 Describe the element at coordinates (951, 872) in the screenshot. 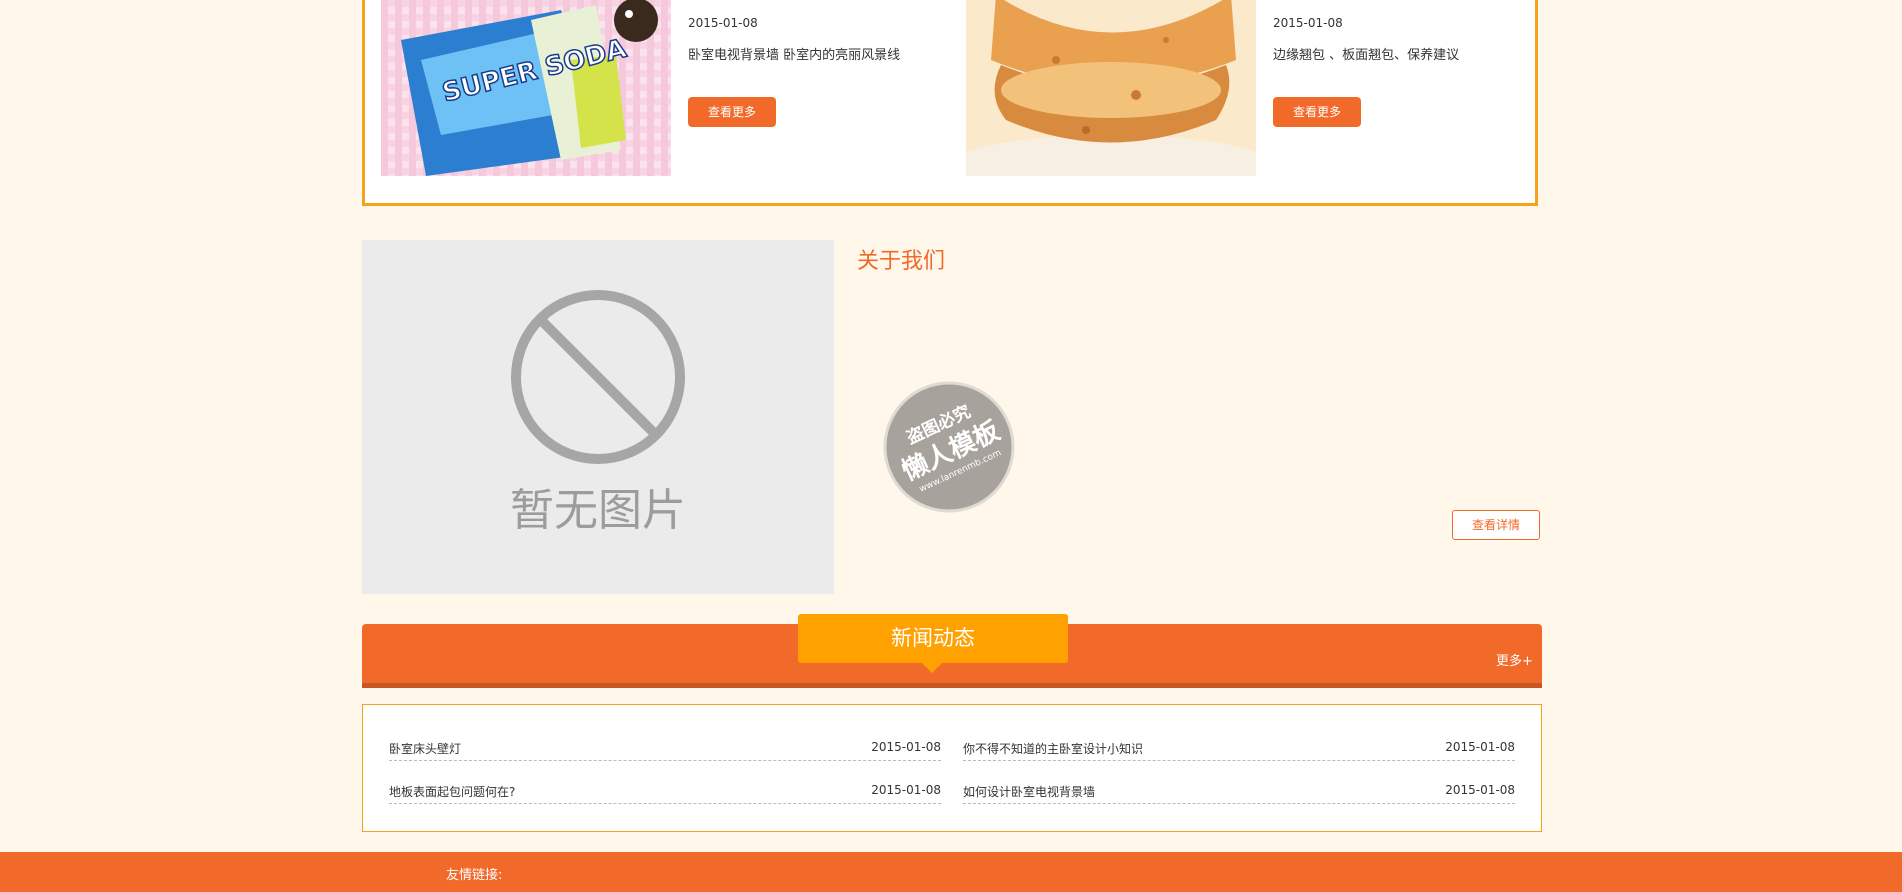

I see `footer: 友情链接:` at that location.